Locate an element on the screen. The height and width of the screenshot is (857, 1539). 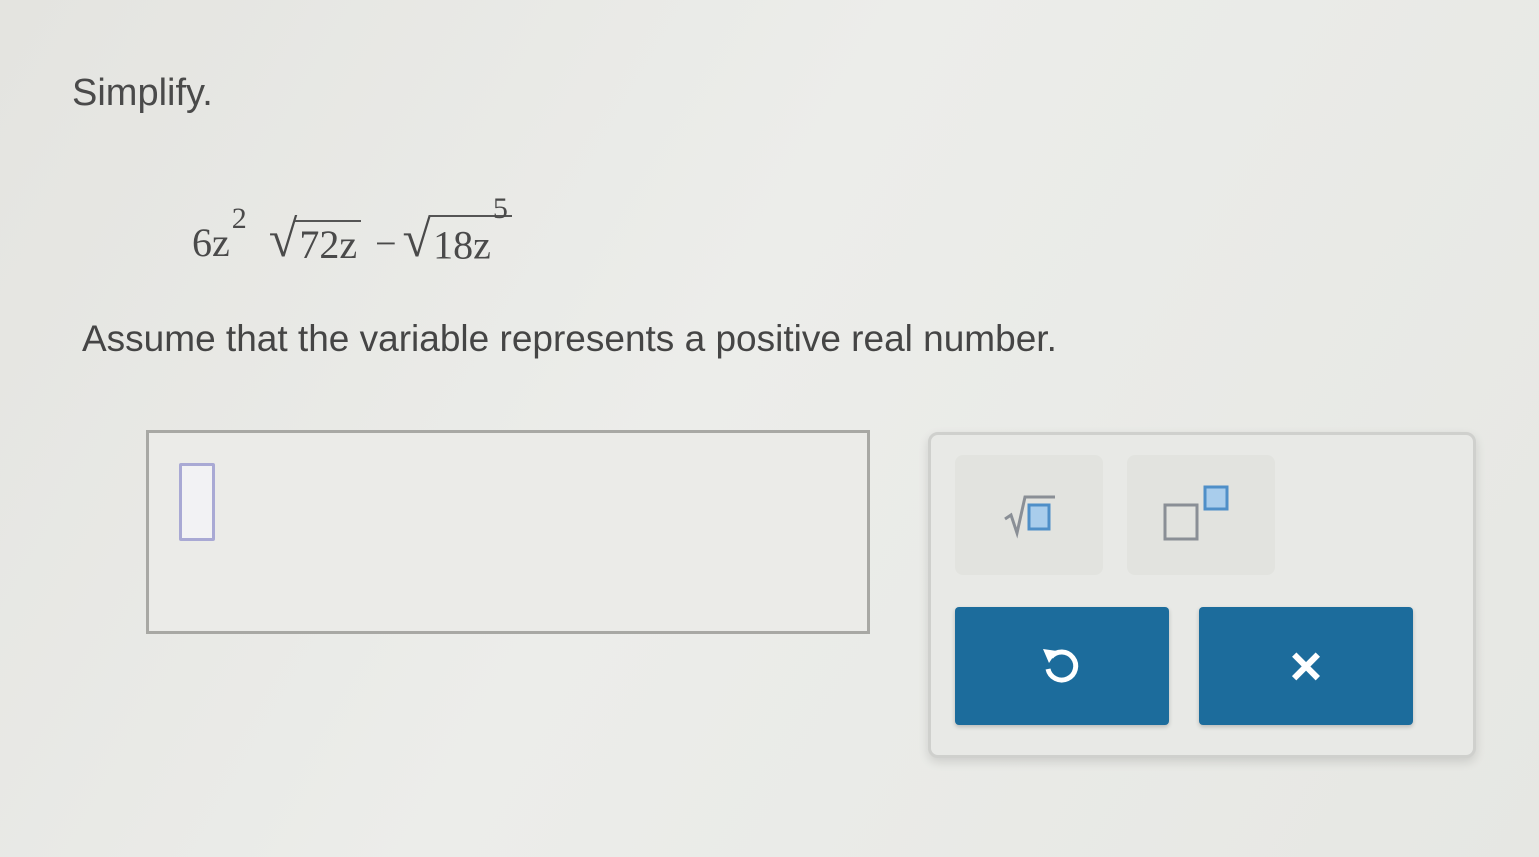
first-radical: √ 72z is located at coordinates (315, 239).